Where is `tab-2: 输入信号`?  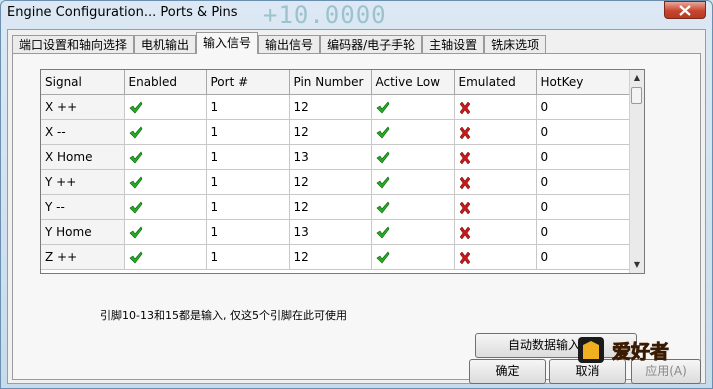 tab-2: 输入信号 is located at coordinates (227, 43).